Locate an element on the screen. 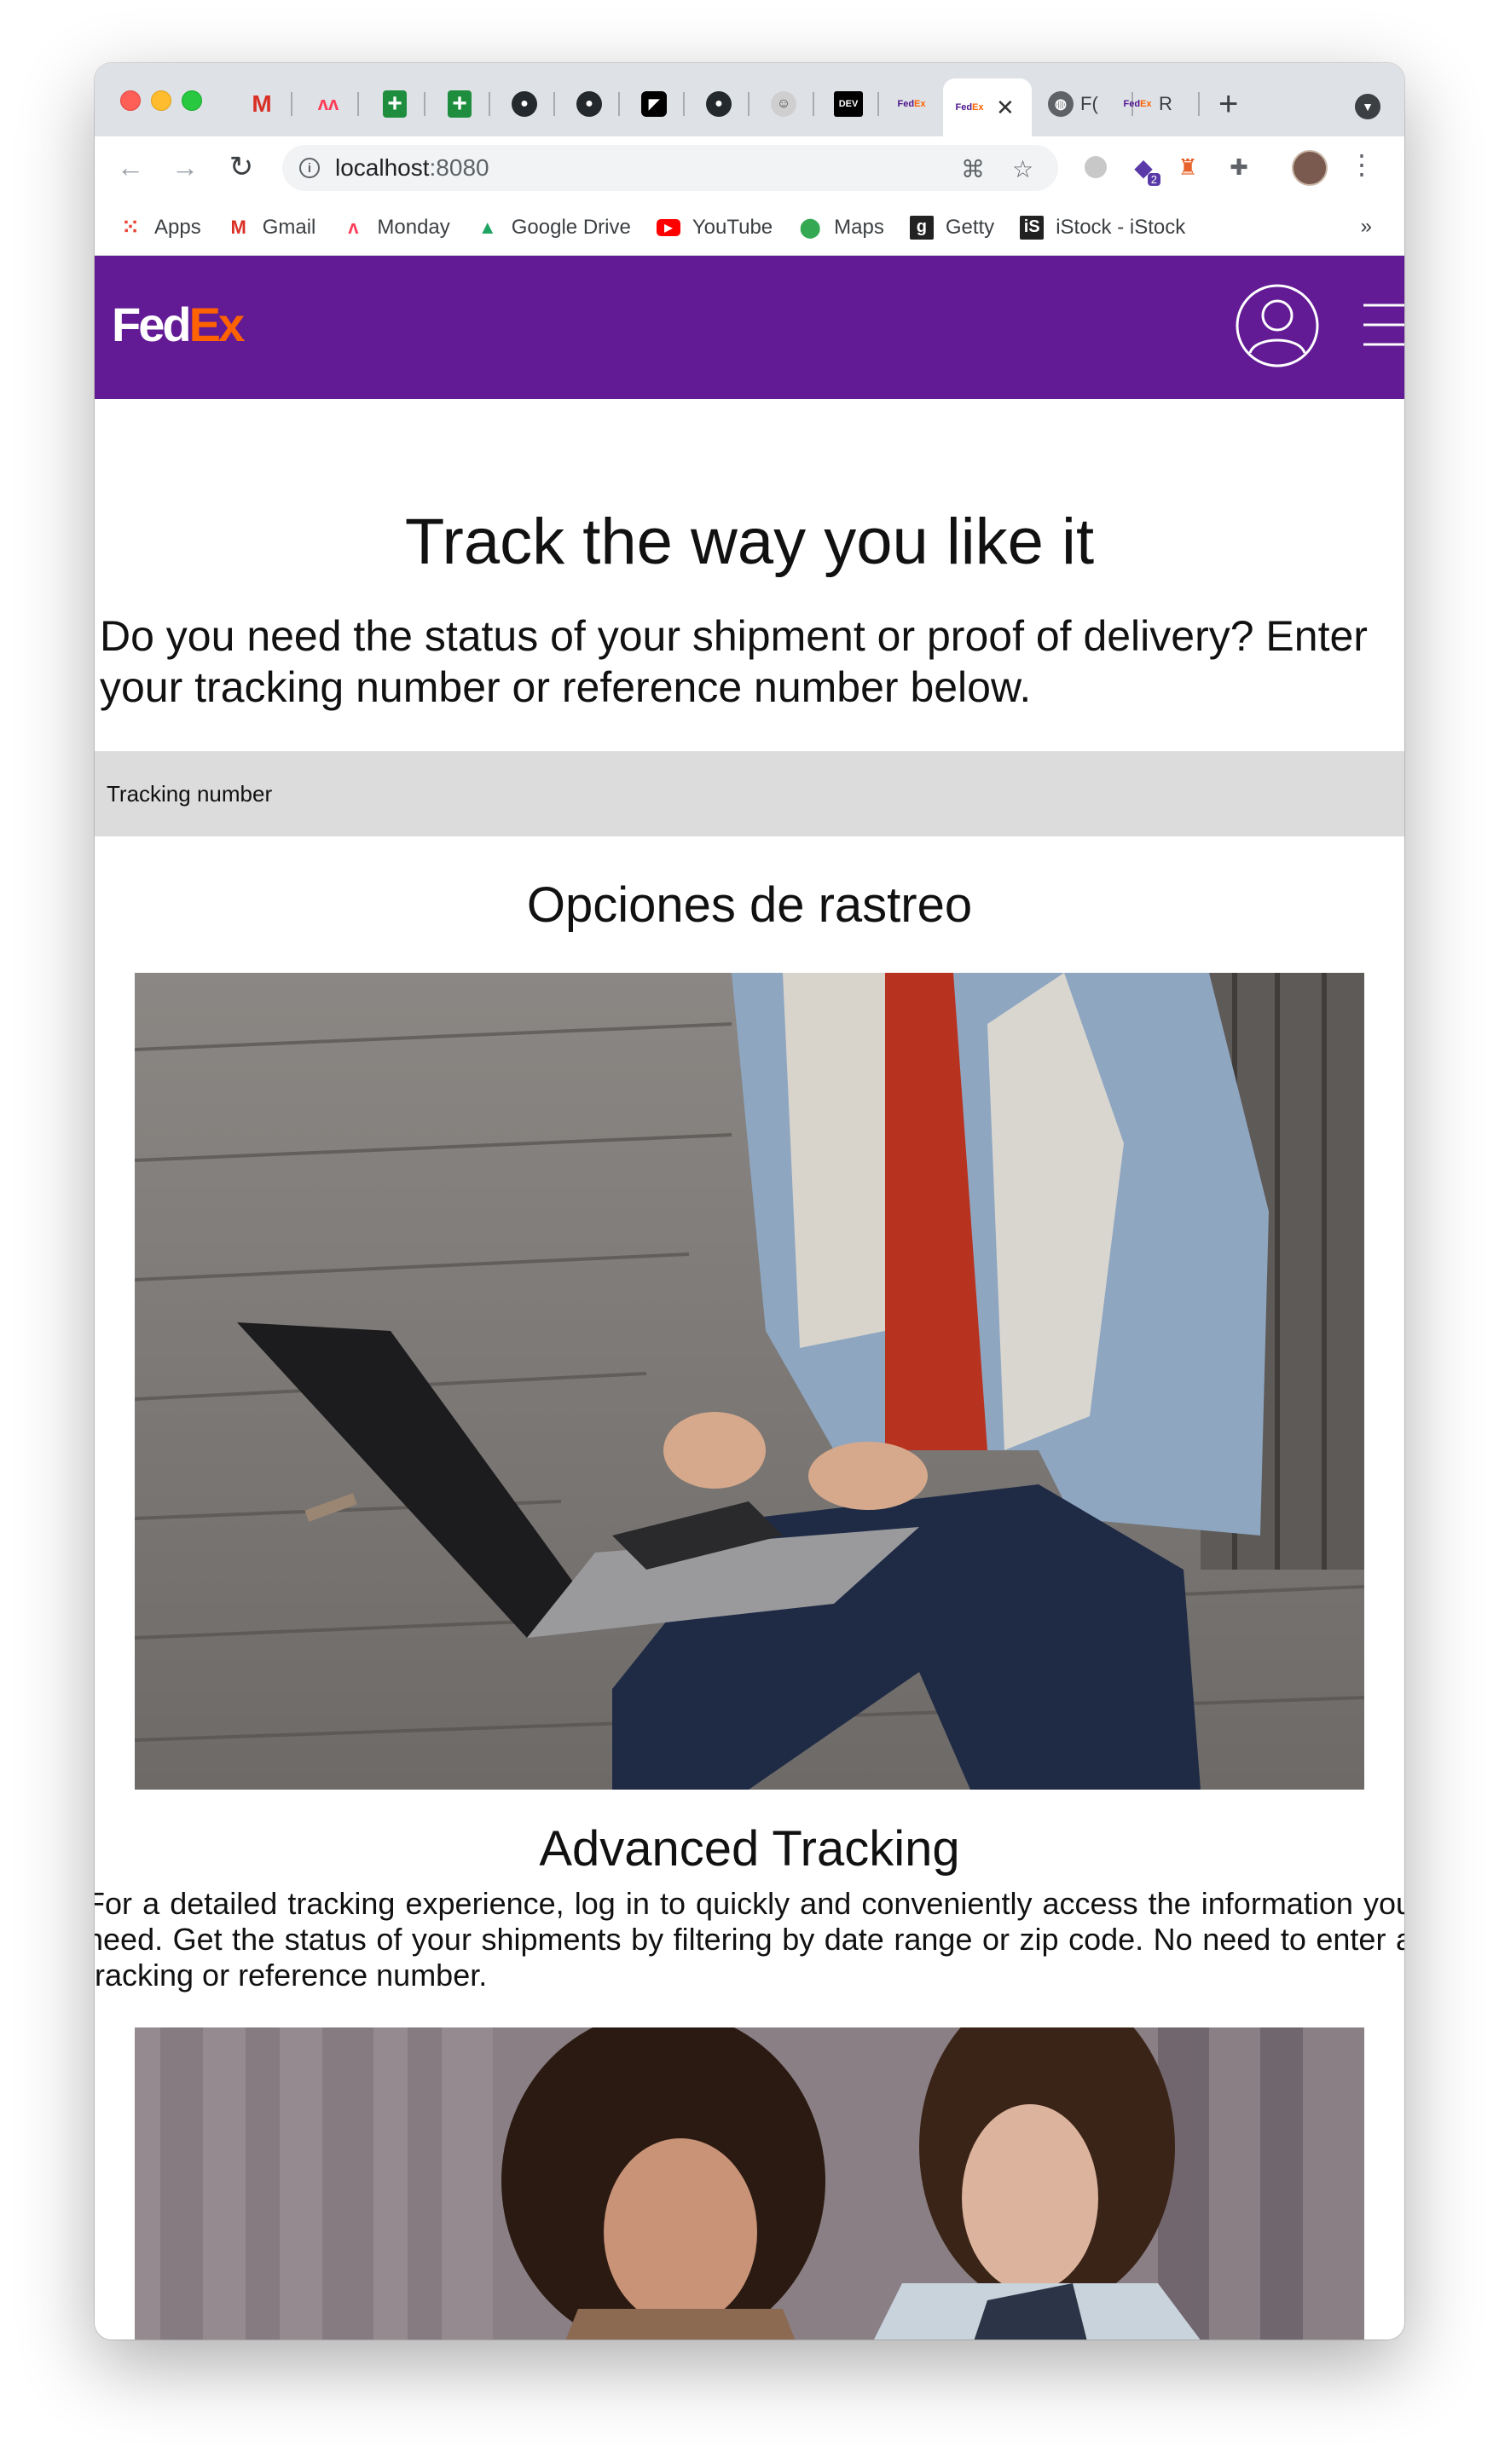 This screenshot has width=1499, height=2464. site-info-icon: i is located at coordinates (309, 168).